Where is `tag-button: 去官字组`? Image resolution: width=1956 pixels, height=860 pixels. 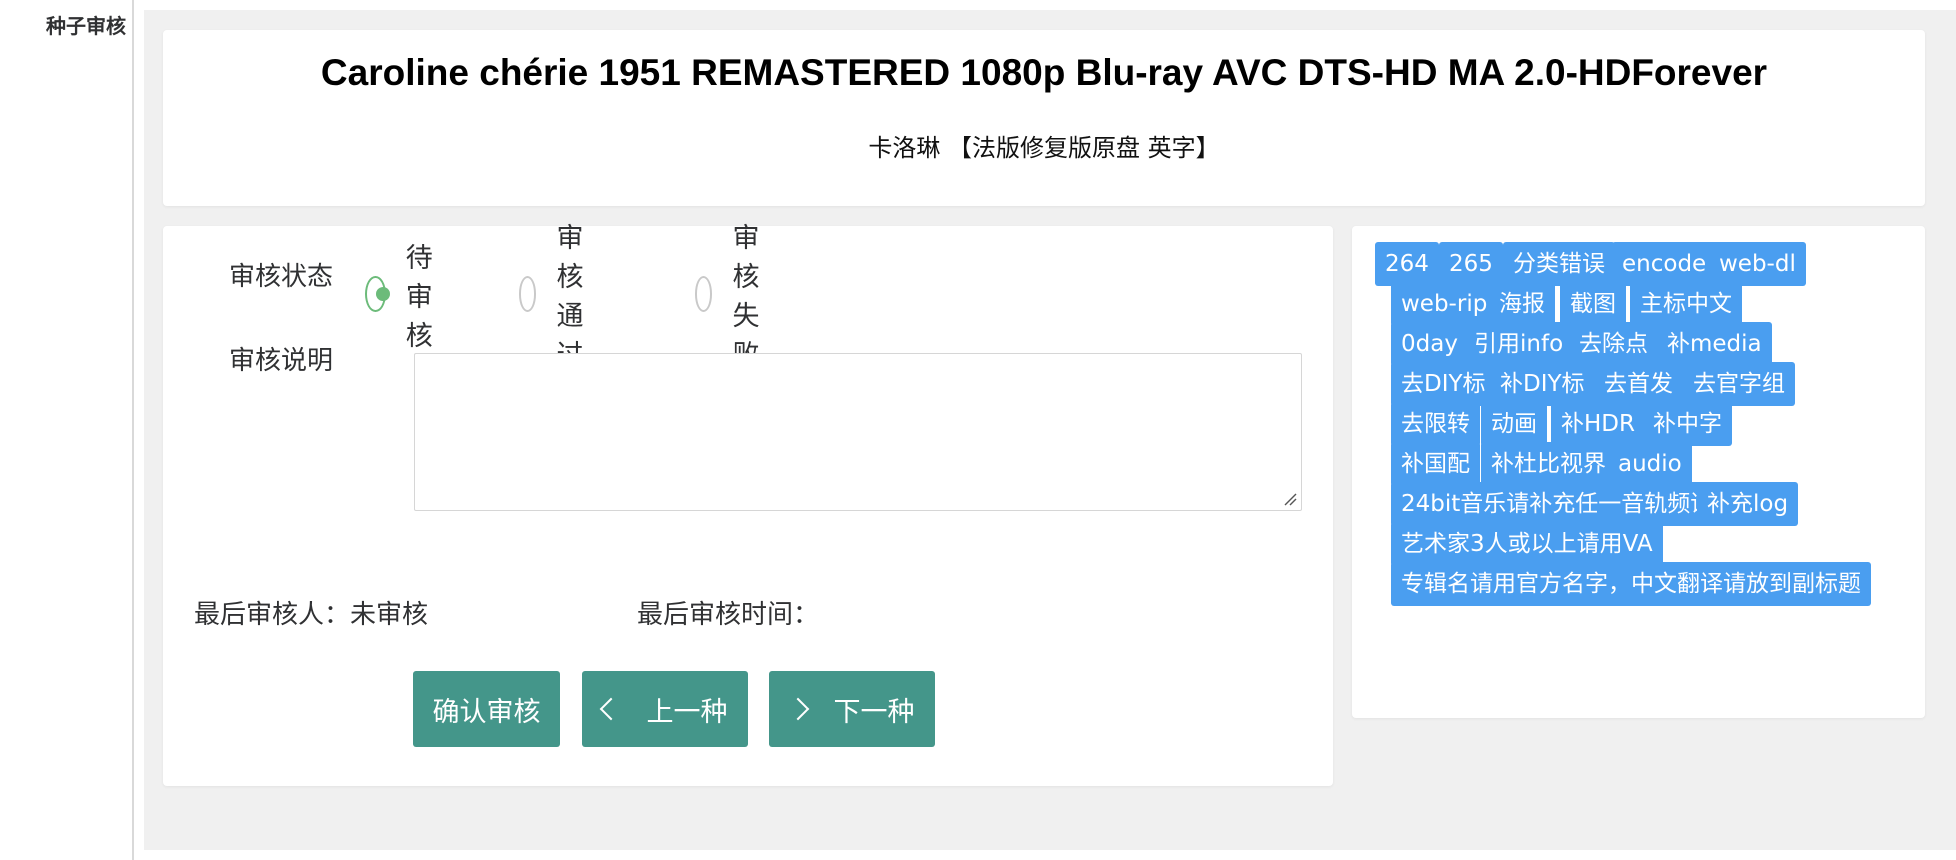
tag-button: 去官字组 is located at coordinates (1739, 384).